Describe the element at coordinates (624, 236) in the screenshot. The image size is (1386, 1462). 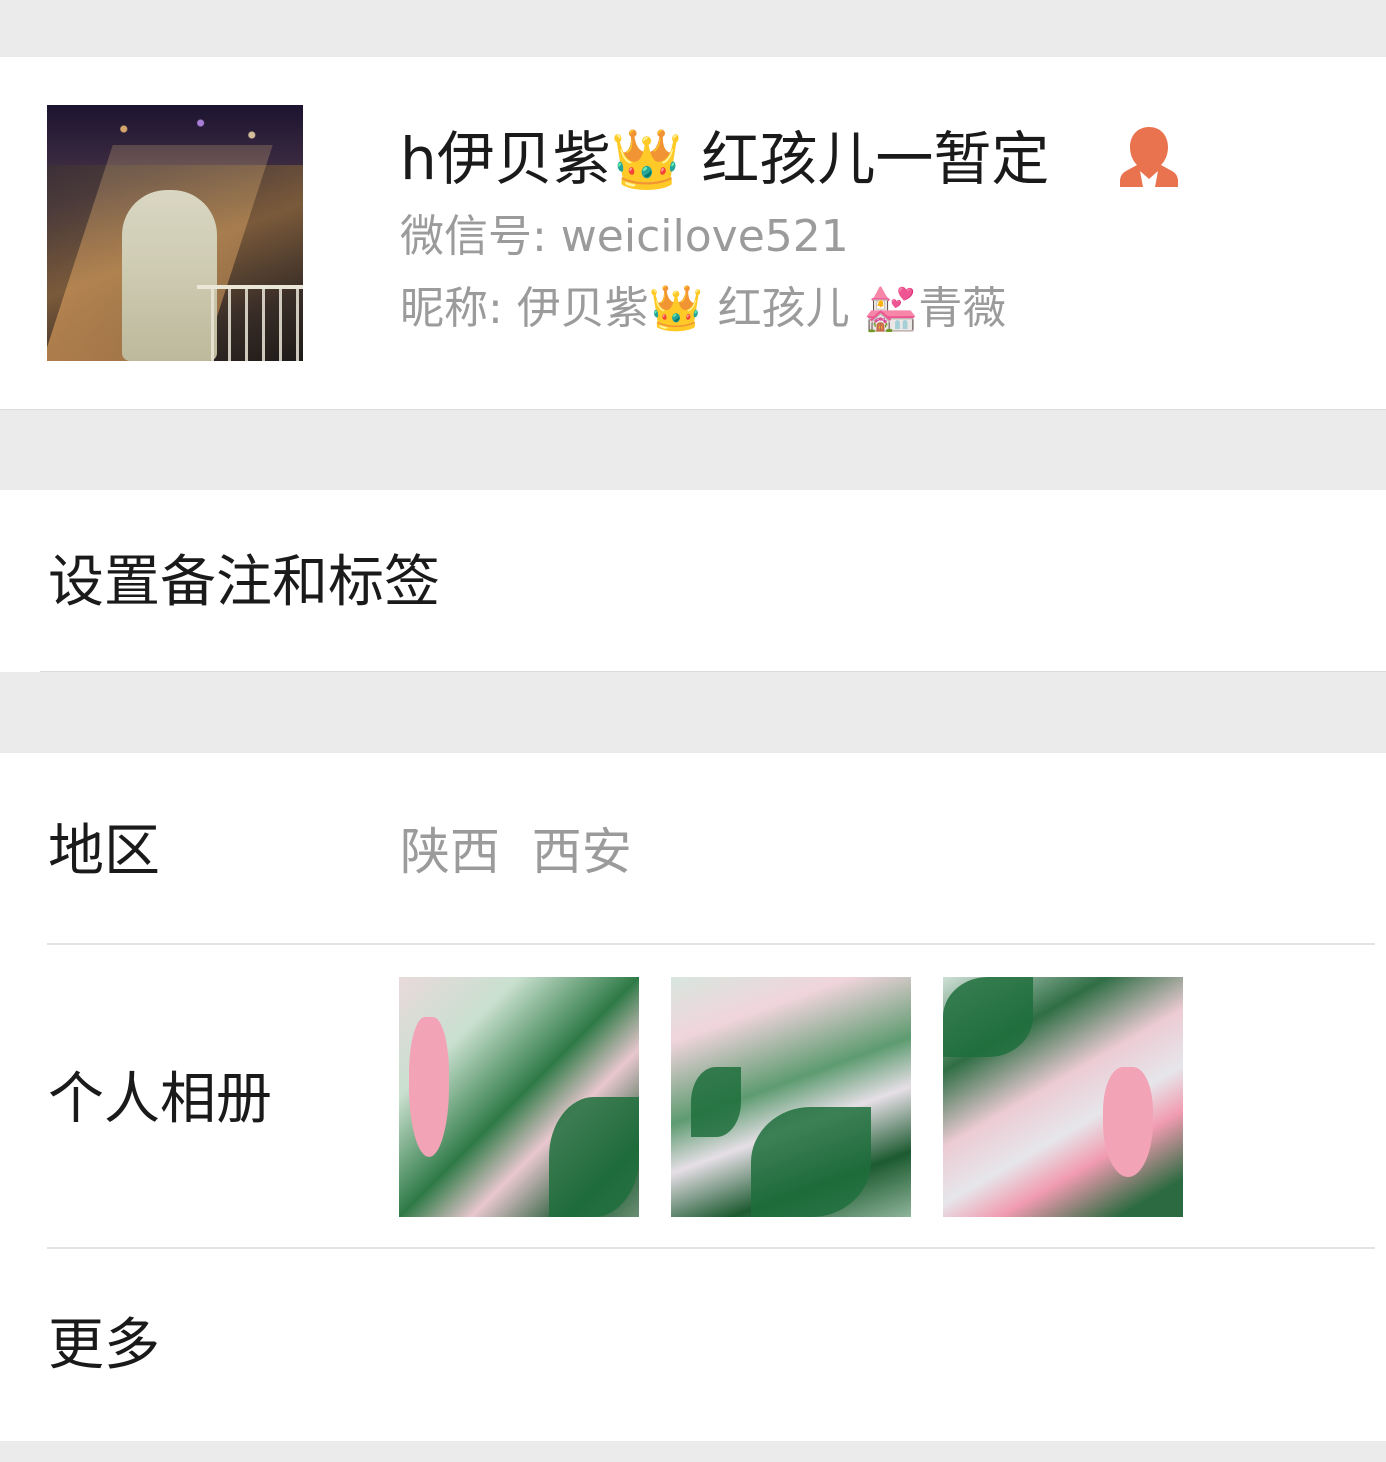
I see `wechat-id: 微信号: weicilove521` at that location.